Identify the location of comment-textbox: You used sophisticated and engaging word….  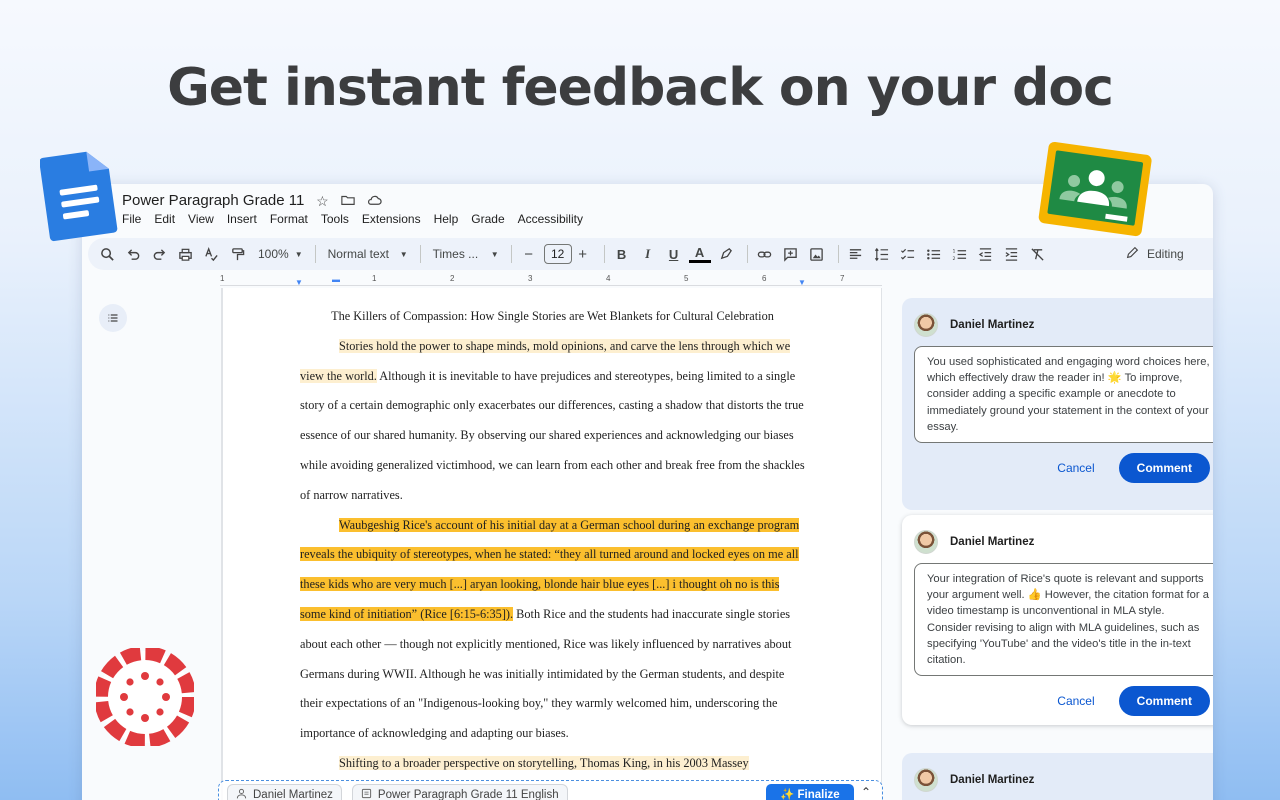
(1063, 395).